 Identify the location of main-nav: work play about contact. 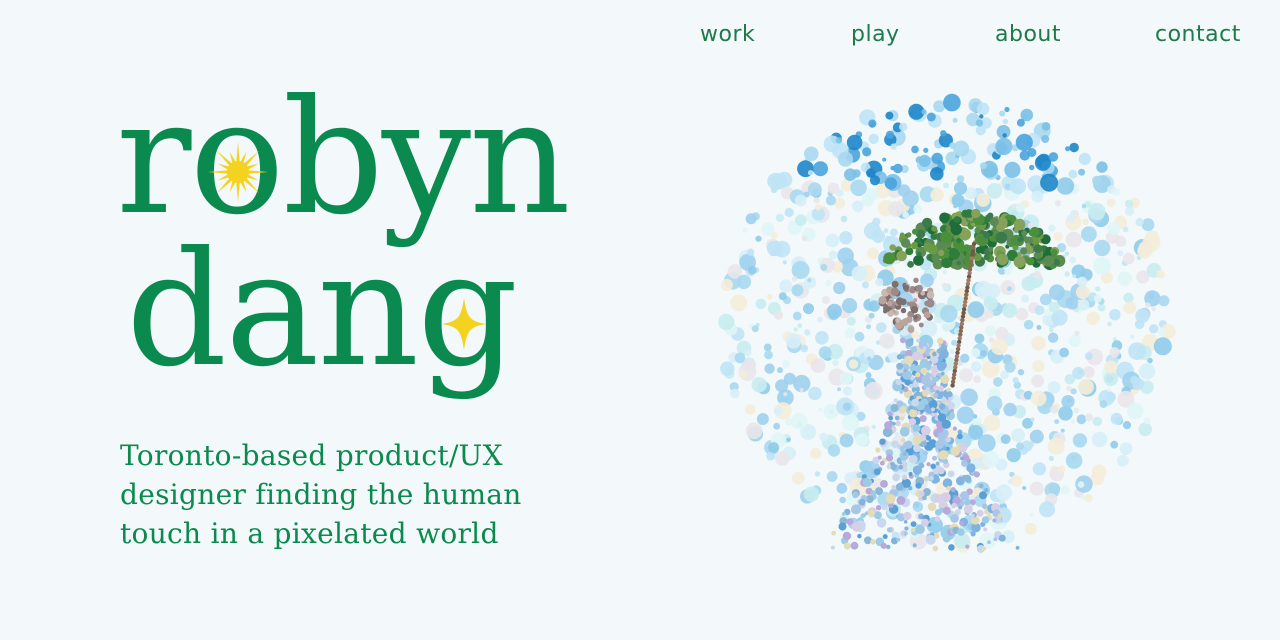
(640, 37).